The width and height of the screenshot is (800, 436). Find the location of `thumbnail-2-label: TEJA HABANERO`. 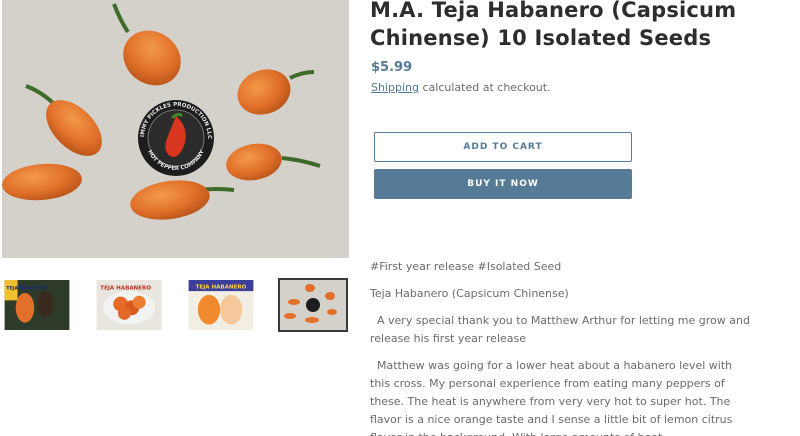

thumbnail-2-label: TEJA HABANERO is located at coordinates (125, 288).